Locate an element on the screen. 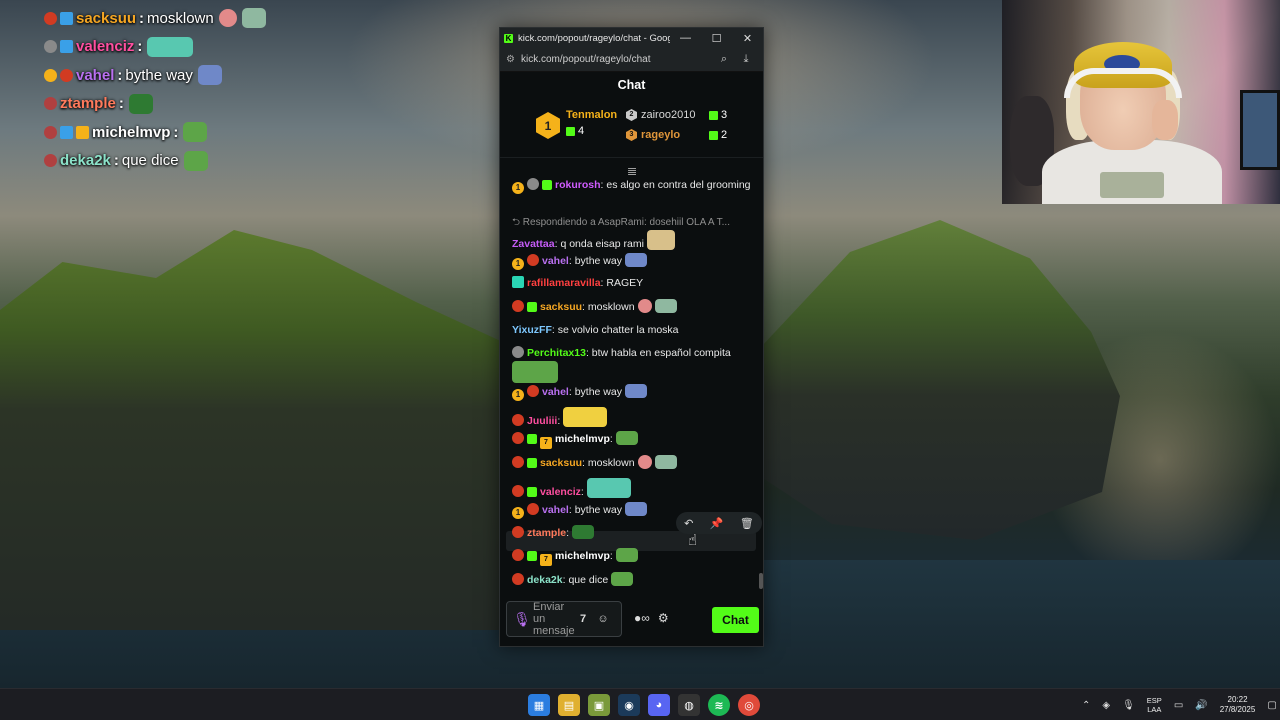 The width and height of the screenshot is (1280, 720). gift-leaderboard: 1 Tenmalon 4 2 zairoo2010 3 rageylo 3 2 ═ ═ is located at coordinates (631, 139).